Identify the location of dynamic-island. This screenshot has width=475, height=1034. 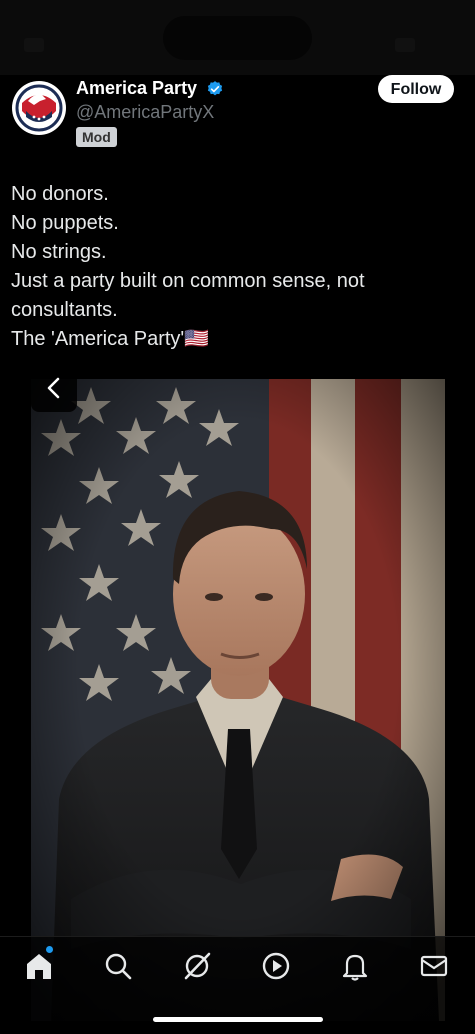
(237, 38).